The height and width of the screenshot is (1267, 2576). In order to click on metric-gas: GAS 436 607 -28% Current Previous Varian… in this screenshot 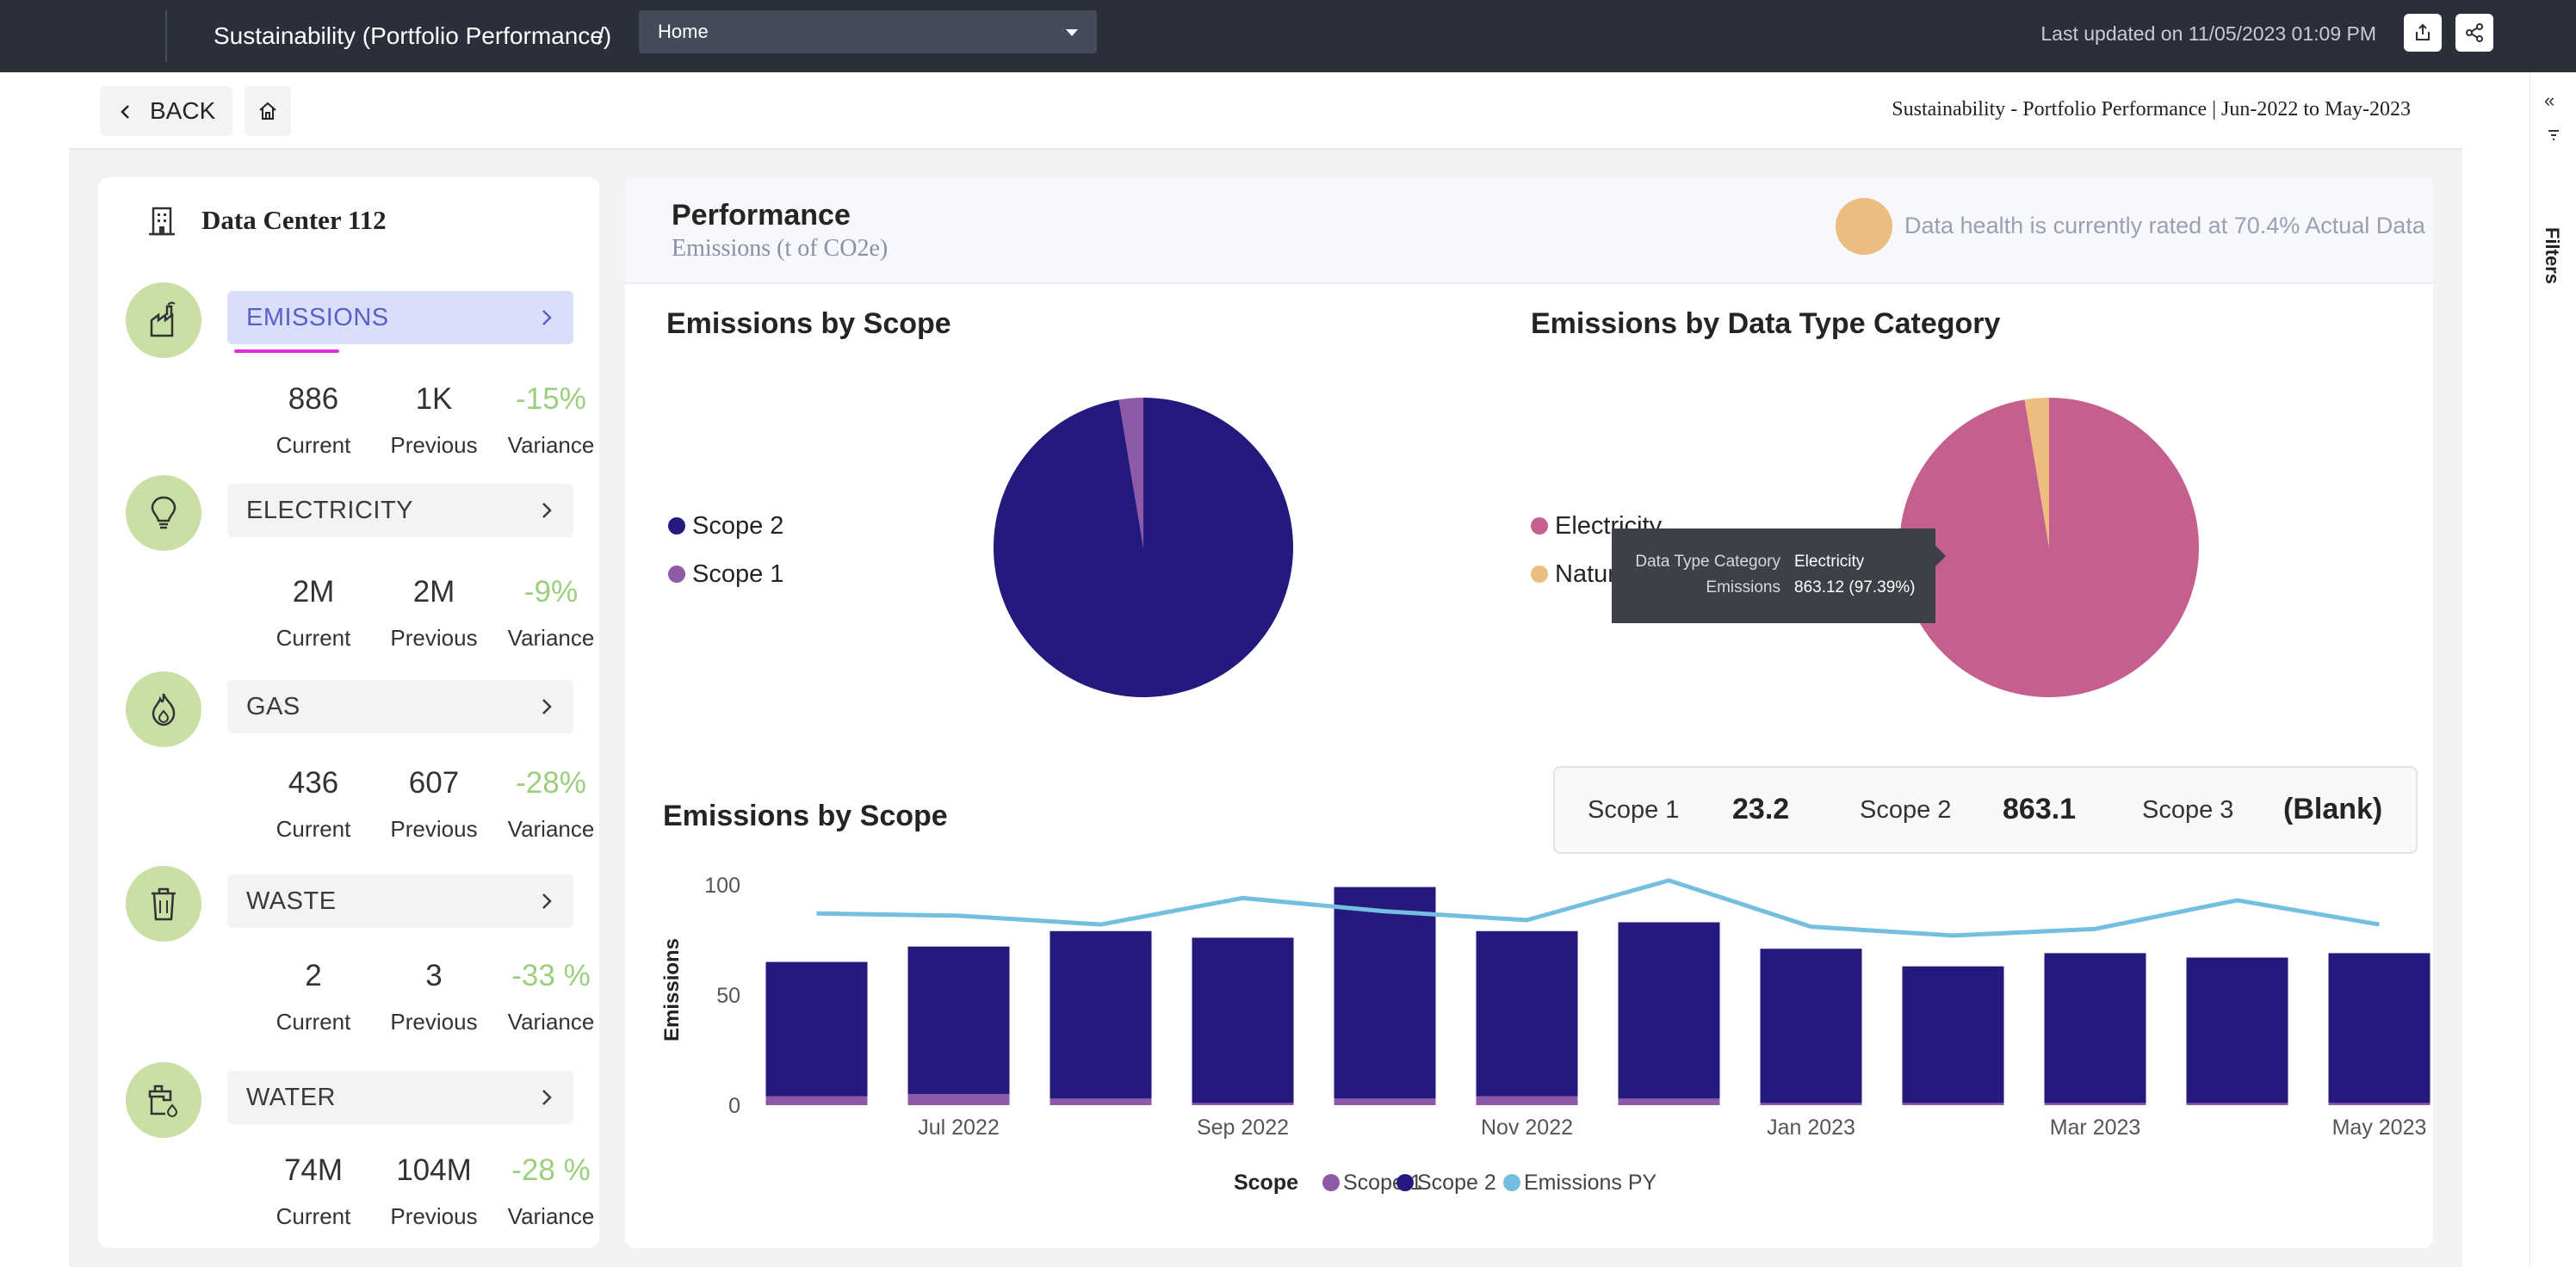, I will do `click(348, 766)`.